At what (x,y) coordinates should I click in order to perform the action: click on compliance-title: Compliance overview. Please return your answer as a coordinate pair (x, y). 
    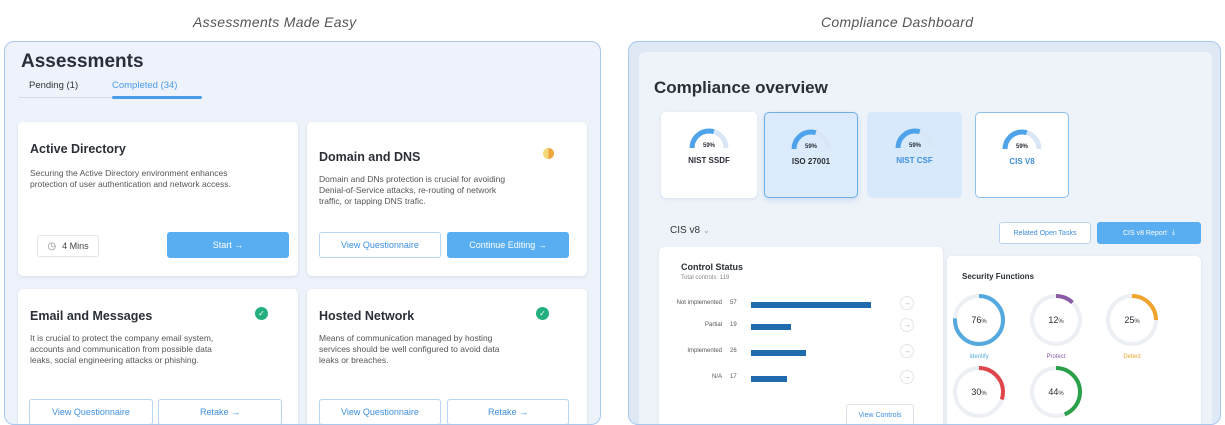
    Looking at the image, I should click on (741, 87).